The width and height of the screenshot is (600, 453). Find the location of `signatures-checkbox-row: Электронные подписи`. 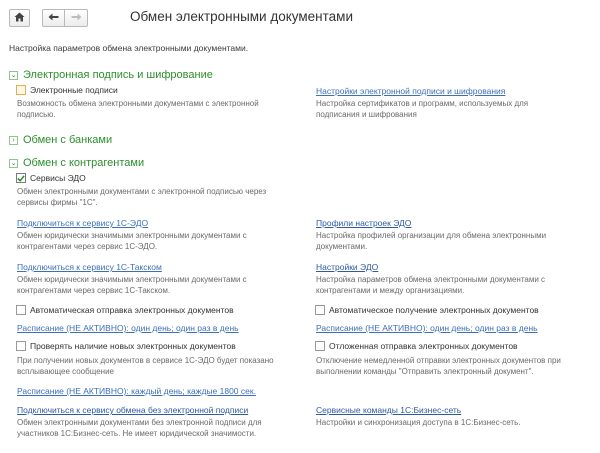

signatures-checkbox-row: Электронные подписи is located at coordinates (67, 90).